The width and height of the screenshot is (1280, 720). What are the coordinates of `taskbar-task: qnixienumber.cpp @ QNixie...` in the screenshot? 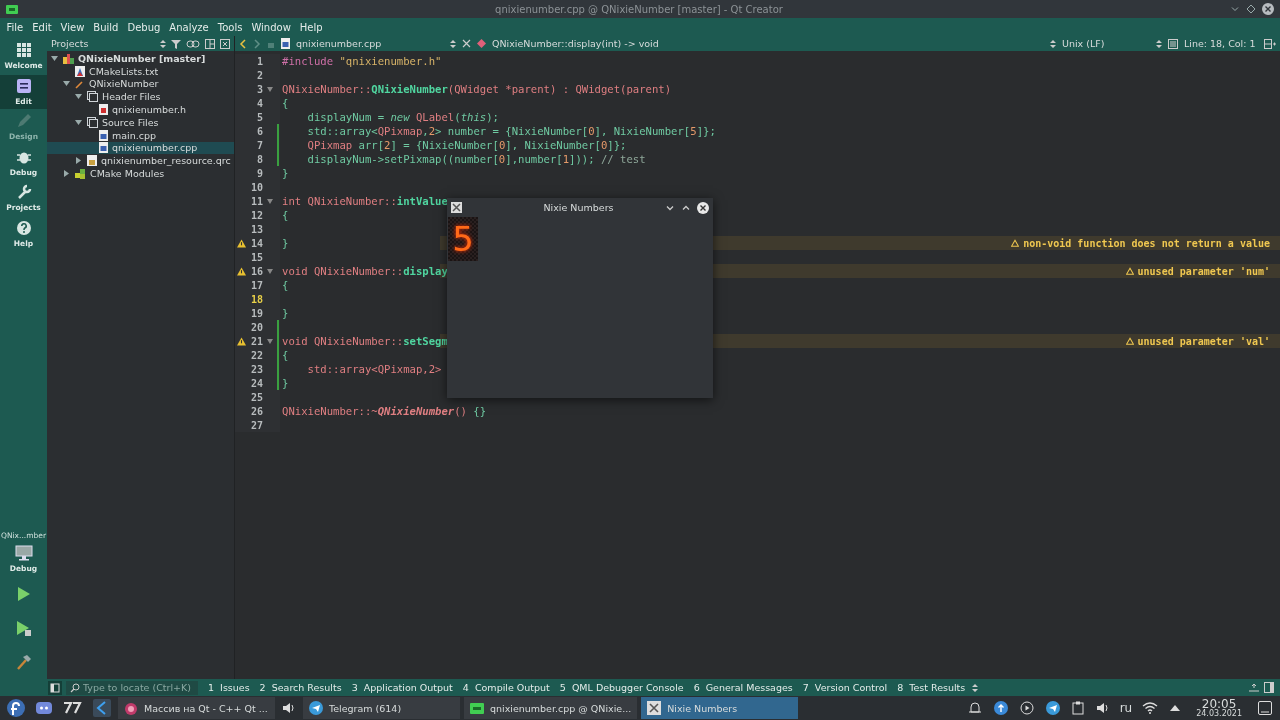 It's located at (551, 708).